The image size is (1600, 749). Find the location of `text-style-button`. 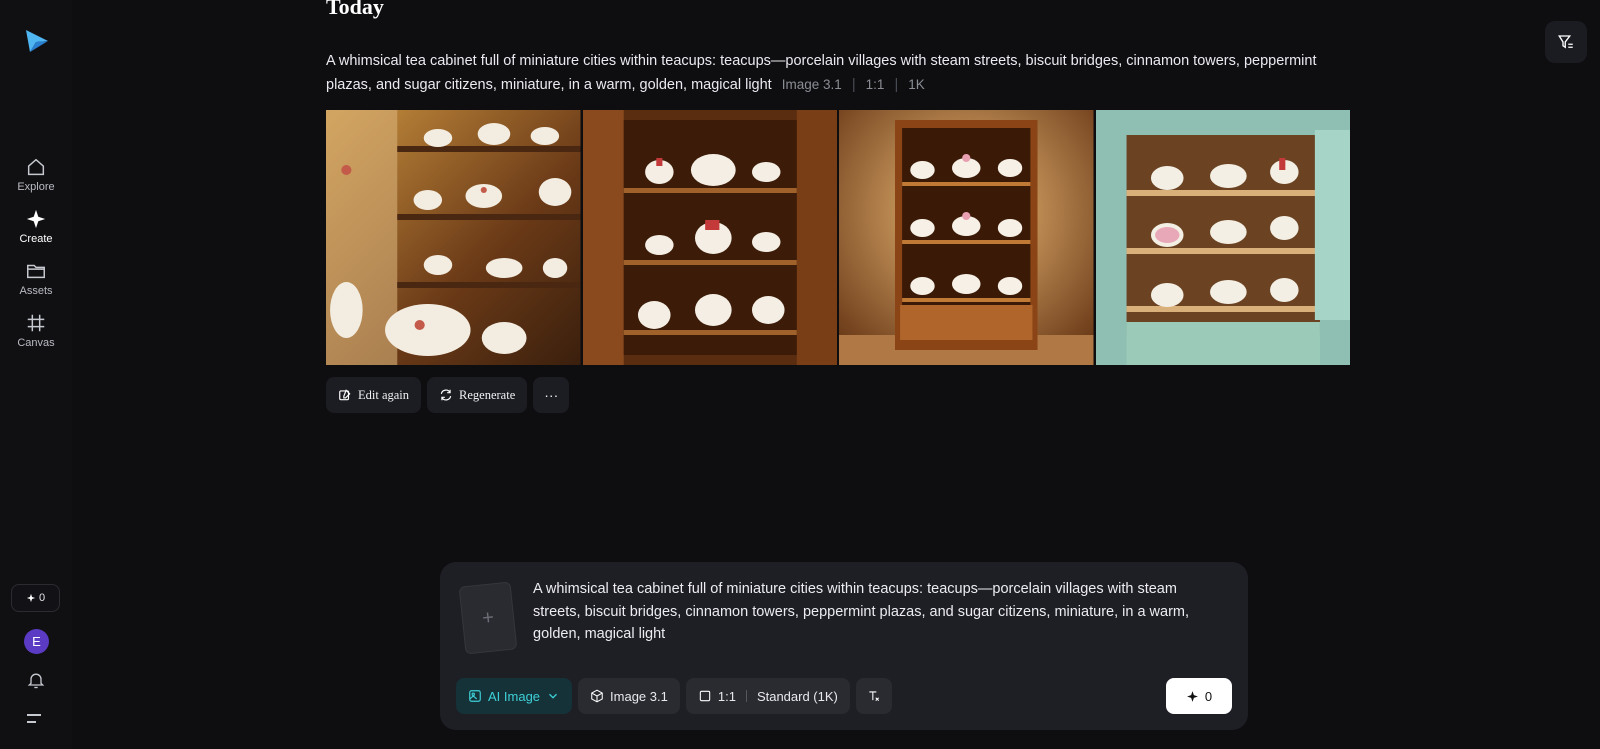

text-style-button is located at coordinates (873, 696).